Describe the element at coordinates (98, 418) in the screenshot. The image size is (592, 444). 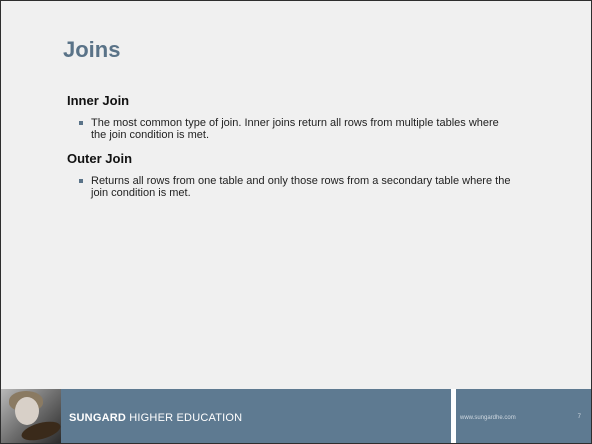
I see `brand-name: SUNGARD` at that location.